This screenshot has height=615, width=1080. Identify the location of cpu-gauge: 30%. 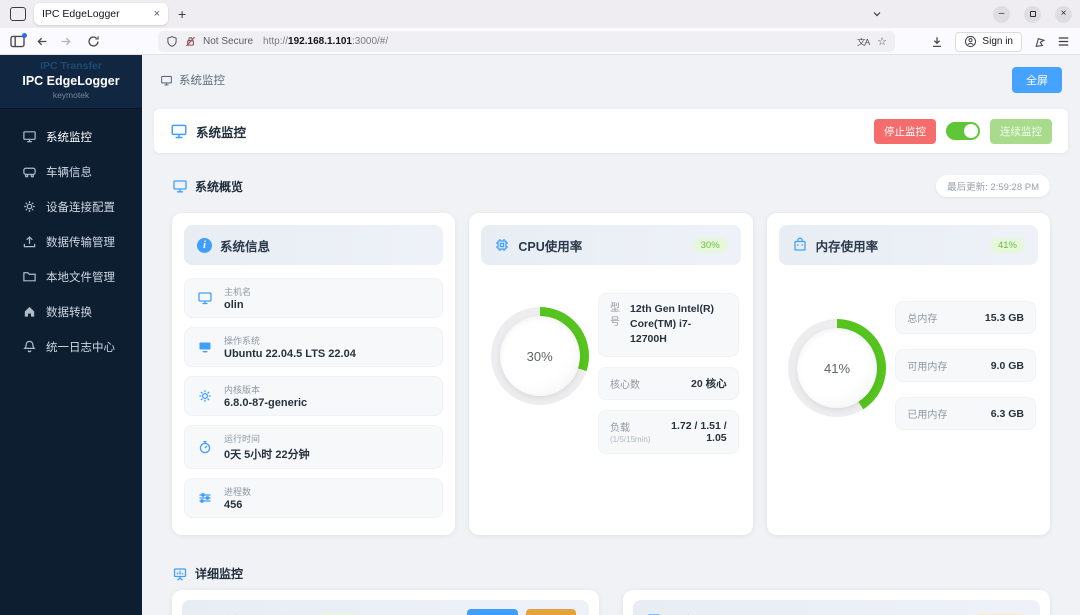
(539, 356).